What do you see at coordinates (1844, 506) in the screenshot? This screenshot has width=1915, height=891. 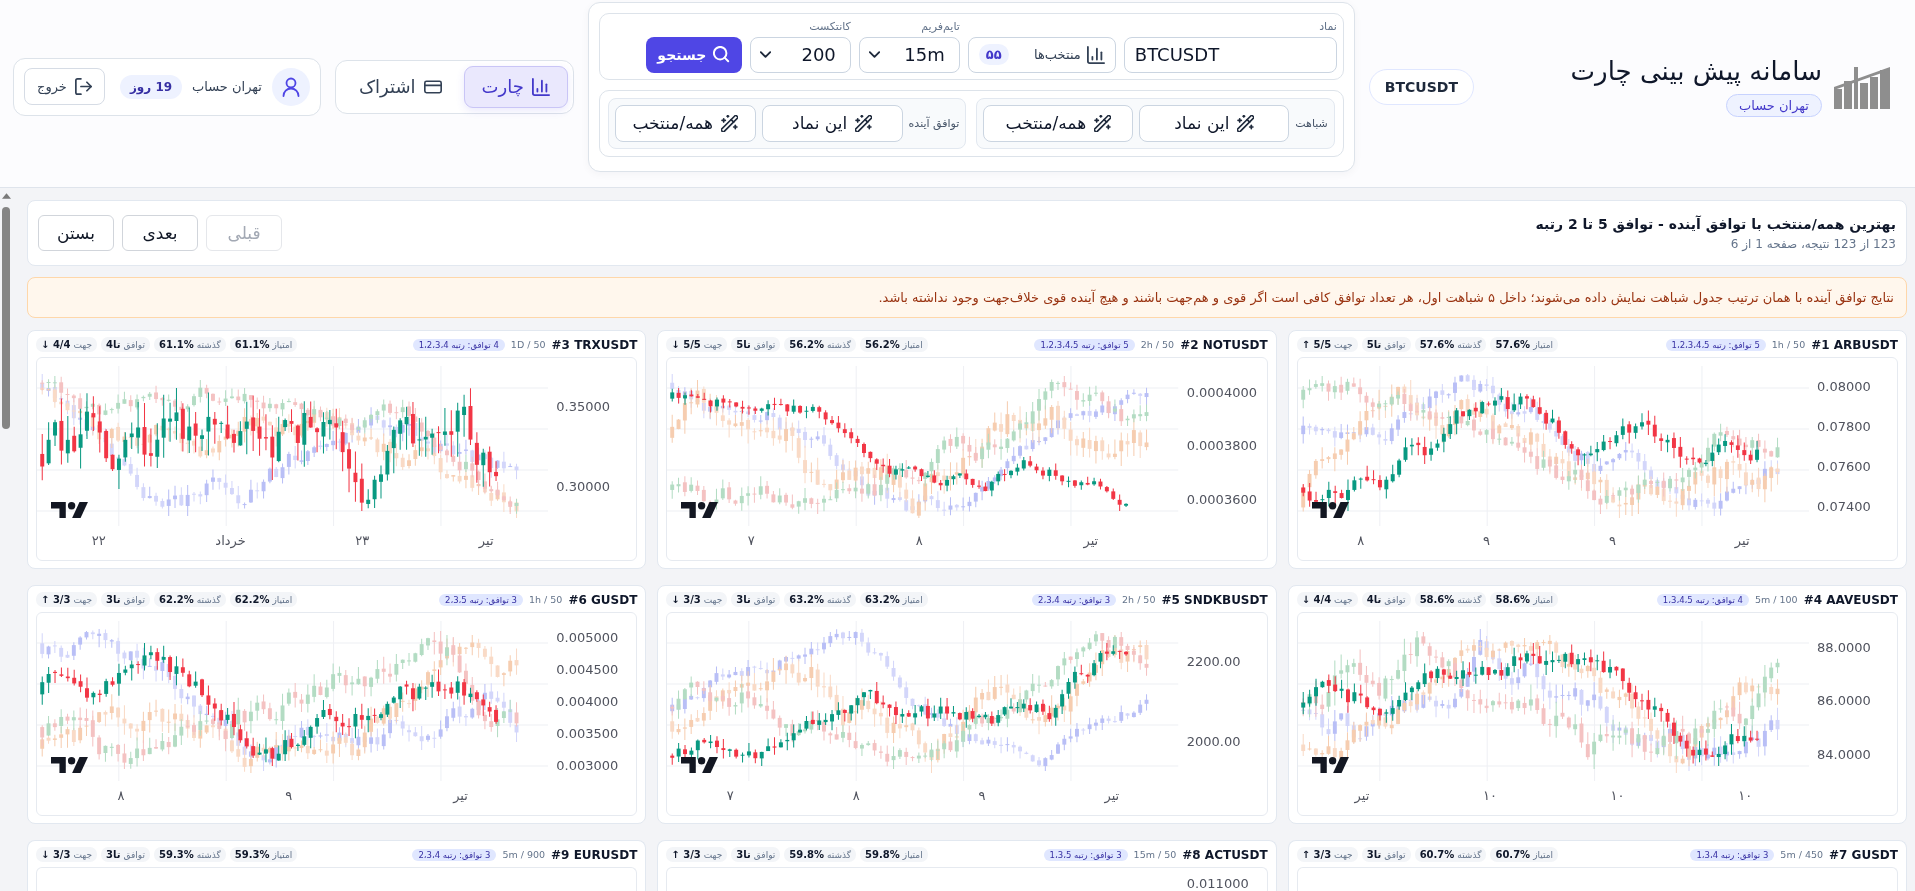 I see `axis-label: 0.07400` at bounding box center [1844, 506].